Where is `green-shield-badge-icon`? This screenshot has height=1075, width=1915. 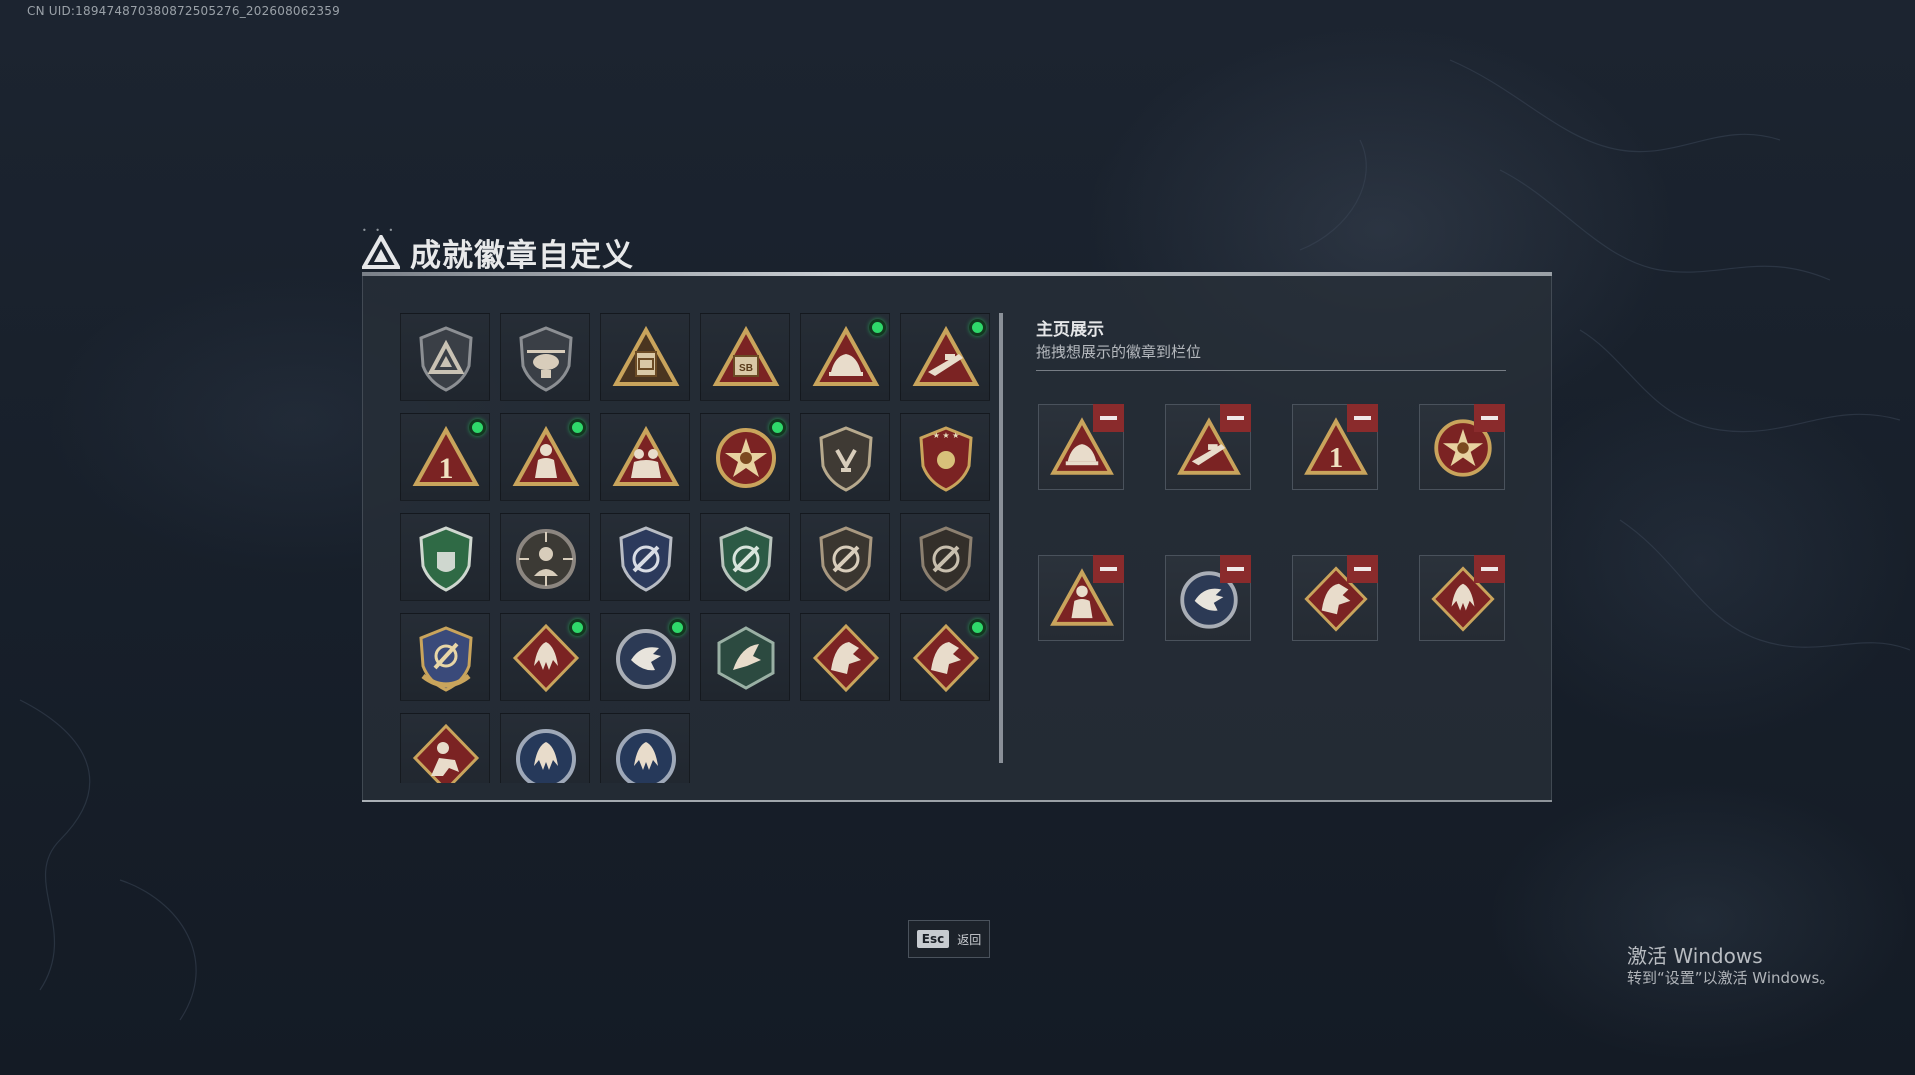
green-shield-badge-icon is located at coordinates (446, 559).